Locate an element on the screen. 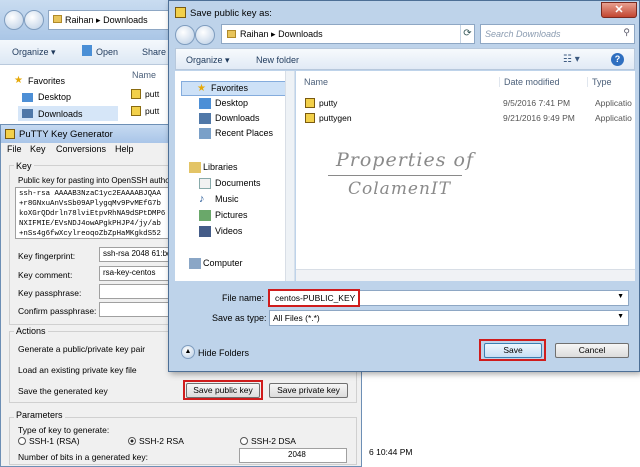  horizontal-scrollbar is located at coordinates (465, 275).